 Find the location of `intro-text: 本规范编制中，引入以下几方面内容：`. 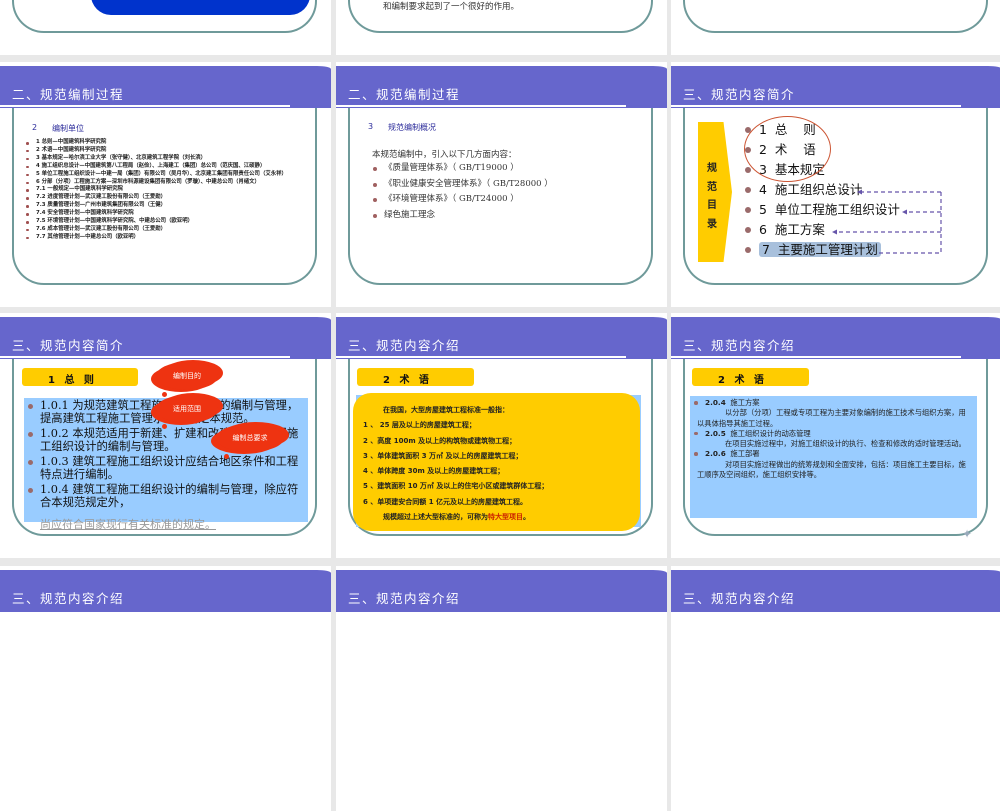

intro-text: 本规范编制中，引入以下几方面内容： is located at coordinates (444, 155).